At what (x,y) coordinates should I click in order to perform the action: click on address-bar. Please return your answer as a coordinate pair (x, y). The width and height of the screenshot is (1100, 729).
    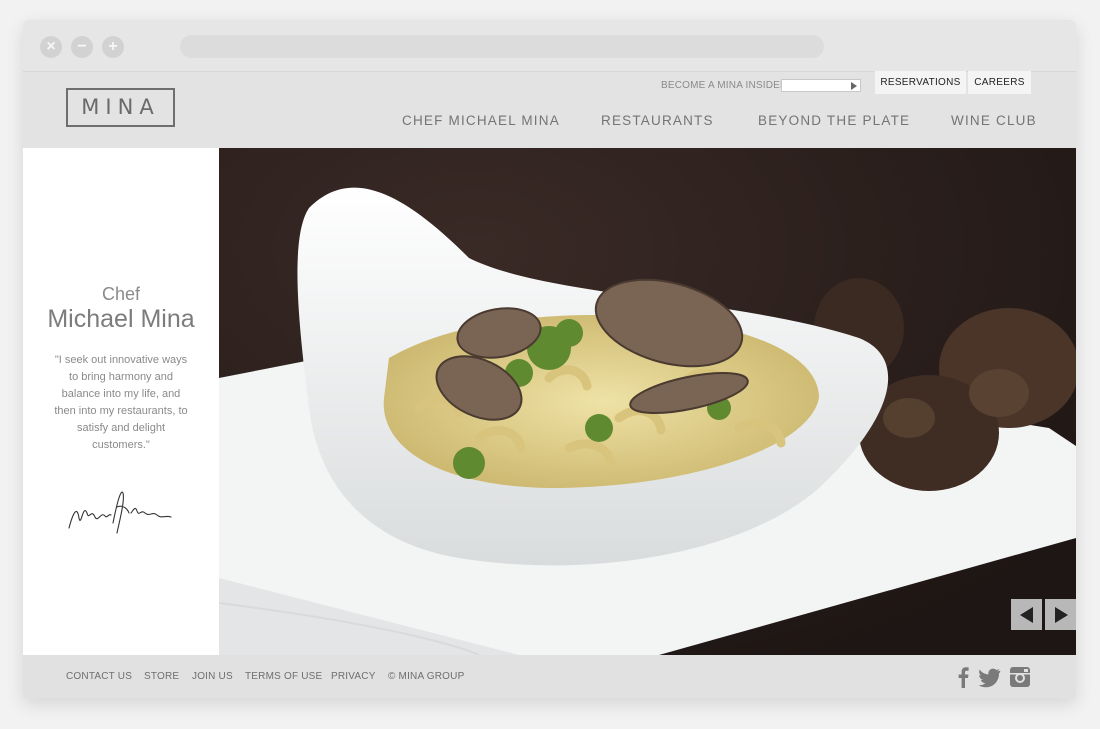
    Looking at the image, I should click on (502, 46).